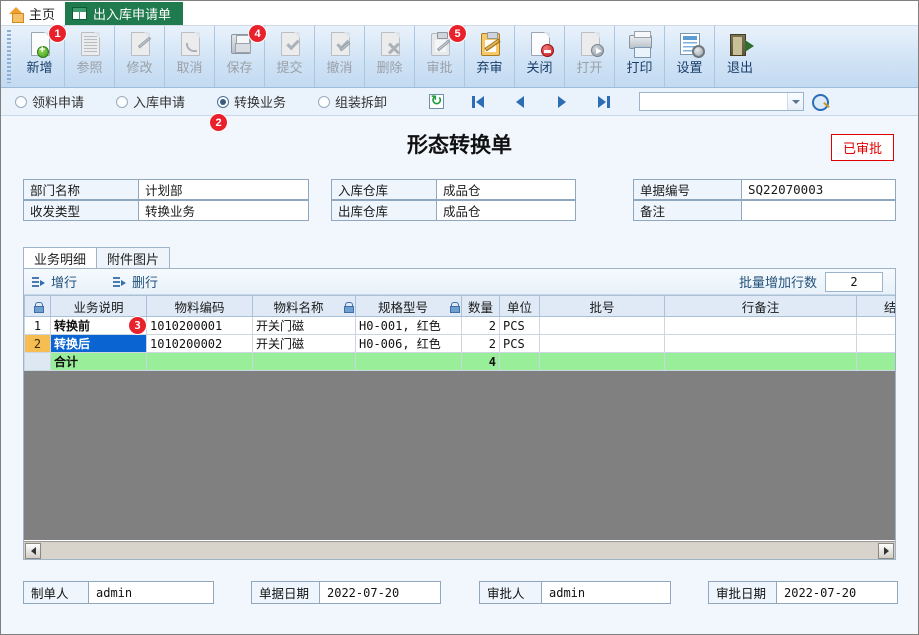 This screenshot has width=919, height=635. Describe the element at coordinates (33, 13) in the screenshot. I see `tab-home: 主页` at that location.